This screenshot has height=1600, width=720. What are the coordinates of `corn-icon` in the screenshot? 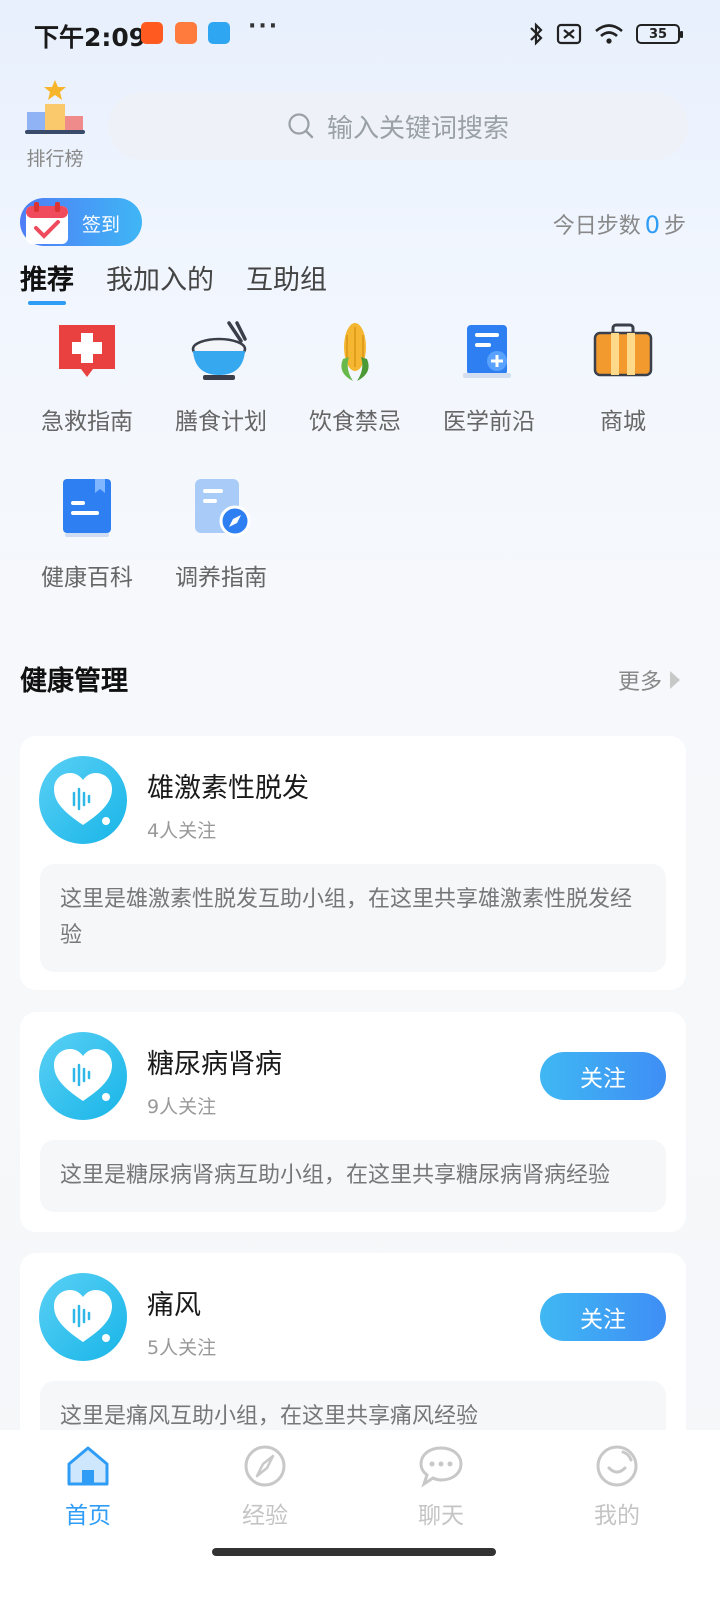 It's located at (355, 351).